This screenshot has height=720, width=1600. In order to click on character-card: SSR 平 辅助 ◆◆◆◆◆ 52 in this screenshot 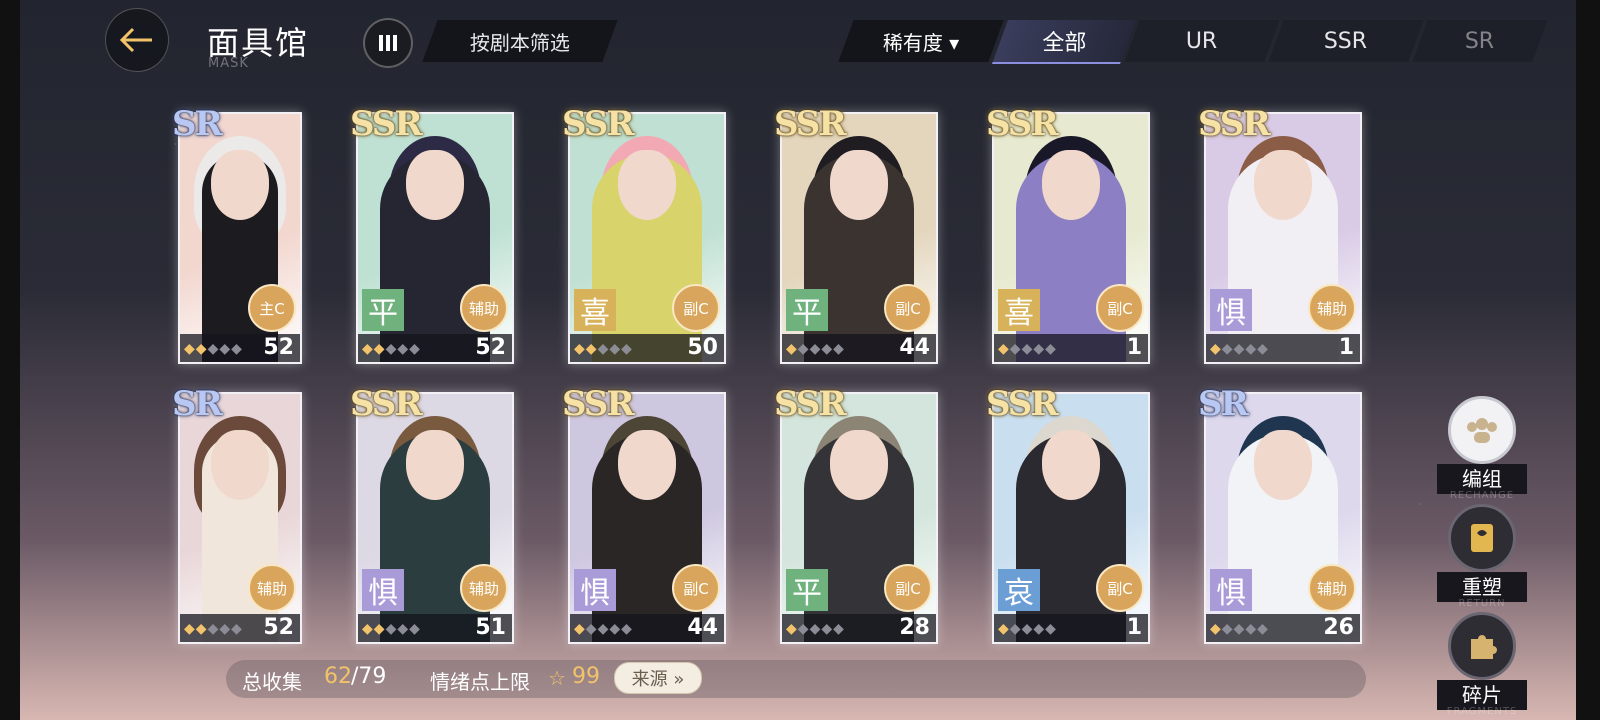, I will do `click(432, 234)`.